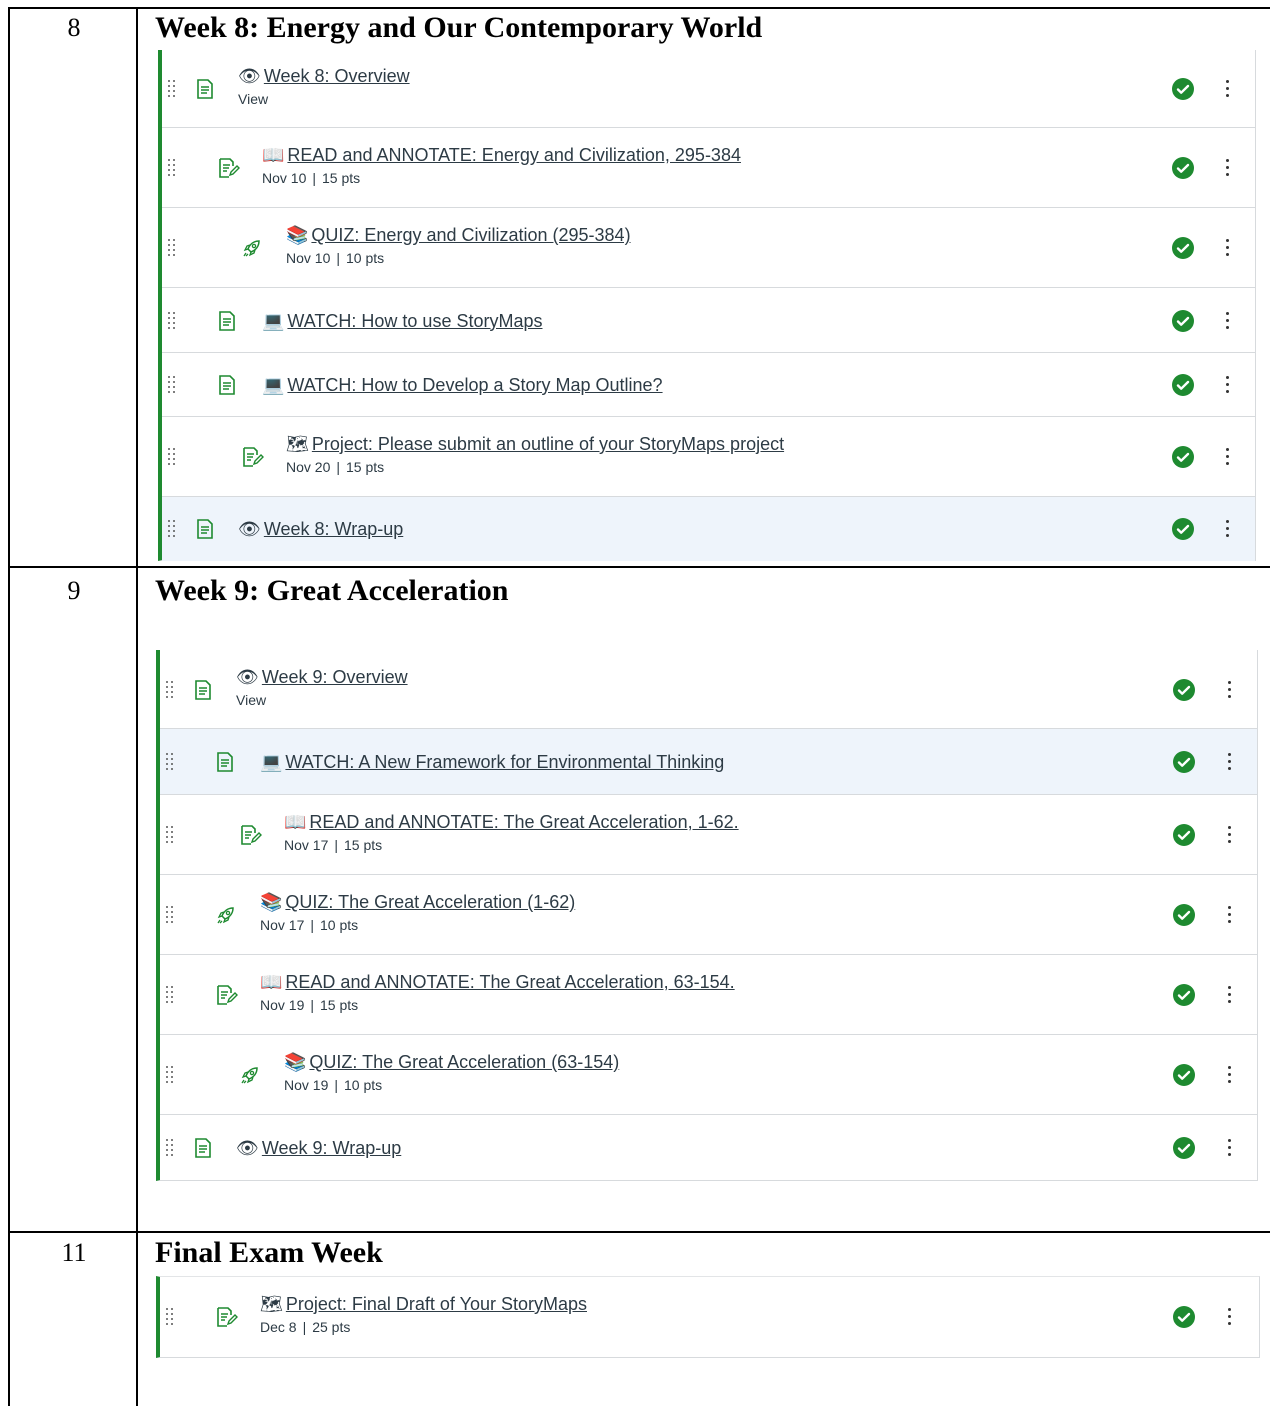 This screenshot has width=1270, height=1406. I want to click on item-title-link: 📚 QUIZ: Energy and Civilization (295-384), so click(458, 235).